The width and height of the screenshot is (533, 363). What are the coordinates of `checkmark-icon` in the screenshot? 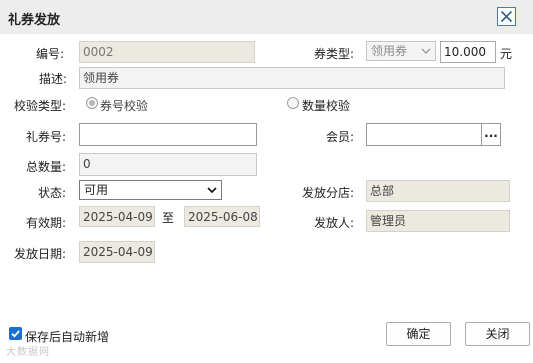 It's located at (15, 334).